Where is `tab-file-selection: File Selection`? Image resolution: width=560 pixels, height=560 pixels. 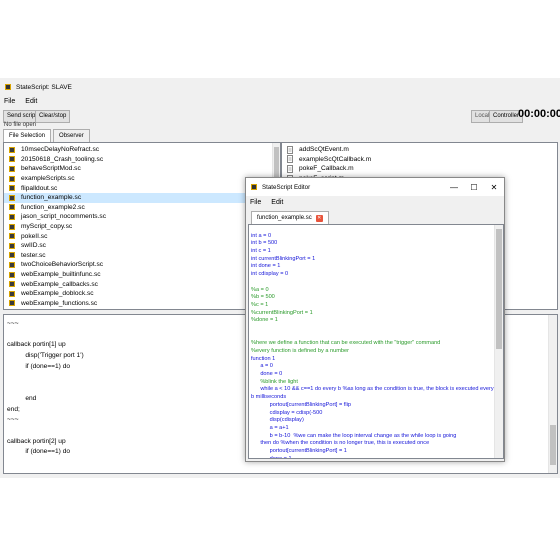
tab-file-selection: File Selection is located at coordinates (27, 135).